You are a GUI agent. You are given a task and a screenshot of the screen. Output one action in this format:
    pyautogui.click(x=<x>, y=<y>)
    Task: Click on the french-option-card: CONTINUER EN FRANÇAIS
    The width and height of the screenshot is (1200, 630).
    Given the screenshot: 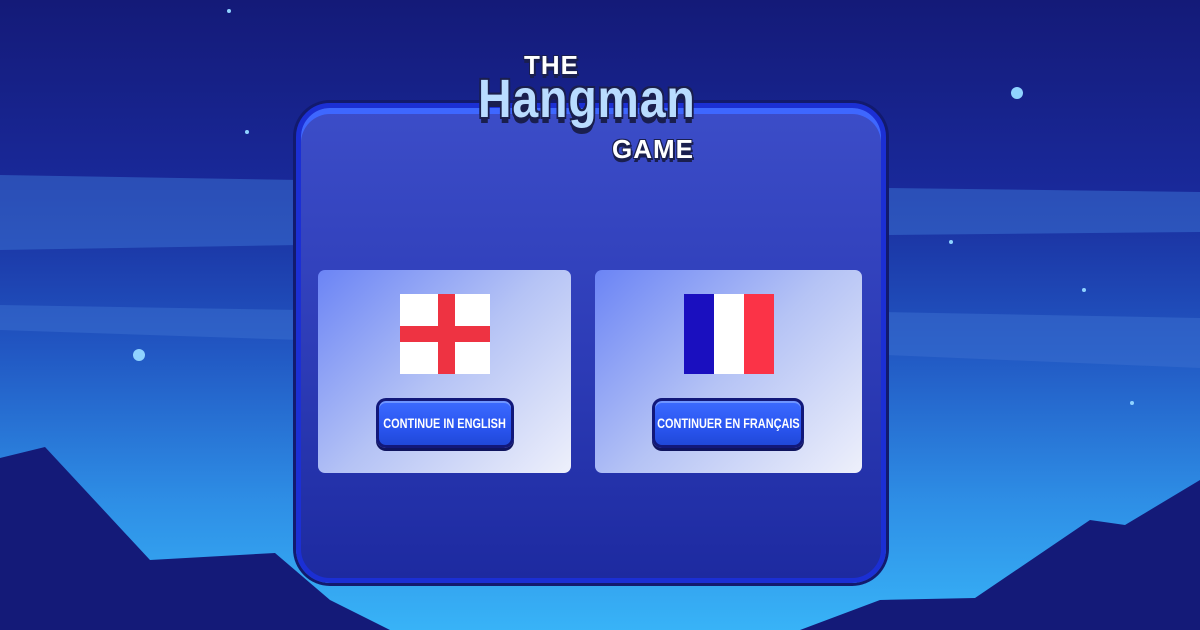 What is the action you would take?
    pyautogui.click(x=728, y=371)
    